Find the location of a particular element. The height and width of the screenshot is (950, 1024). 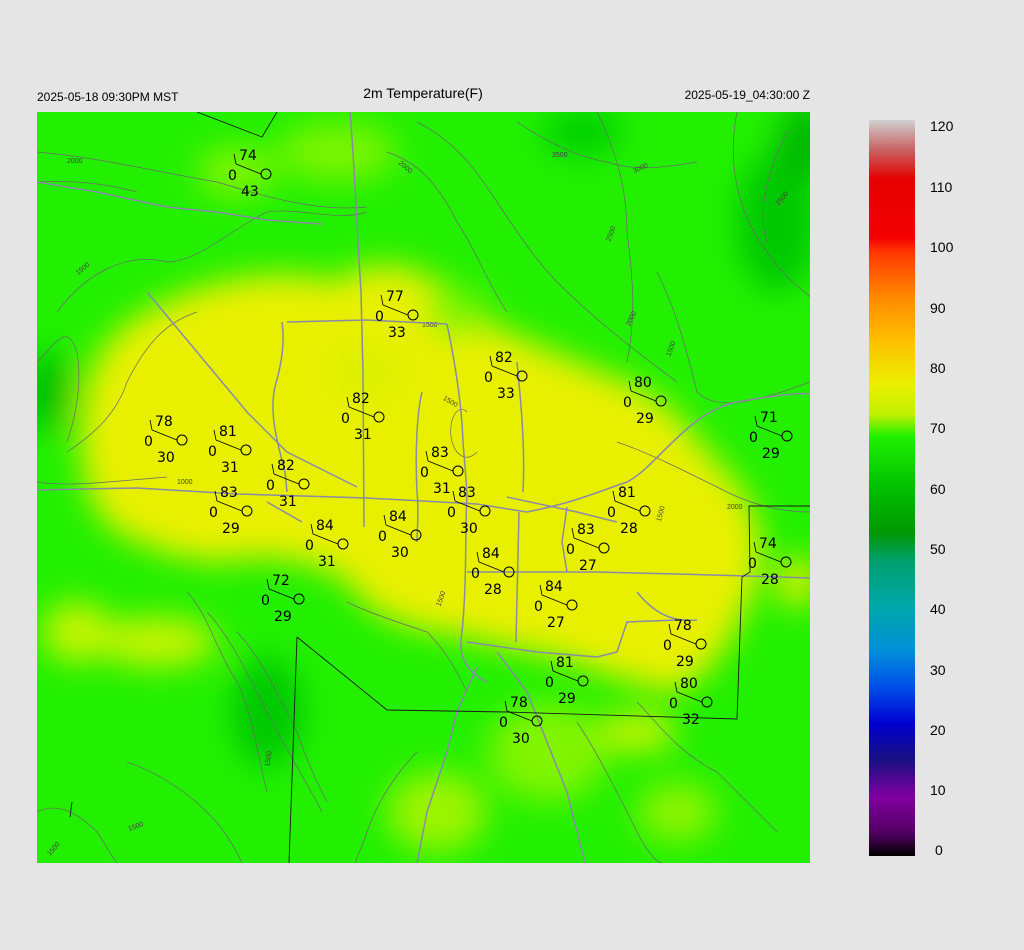

station-dewpoint: 43 is located at coordinates (250, 192).